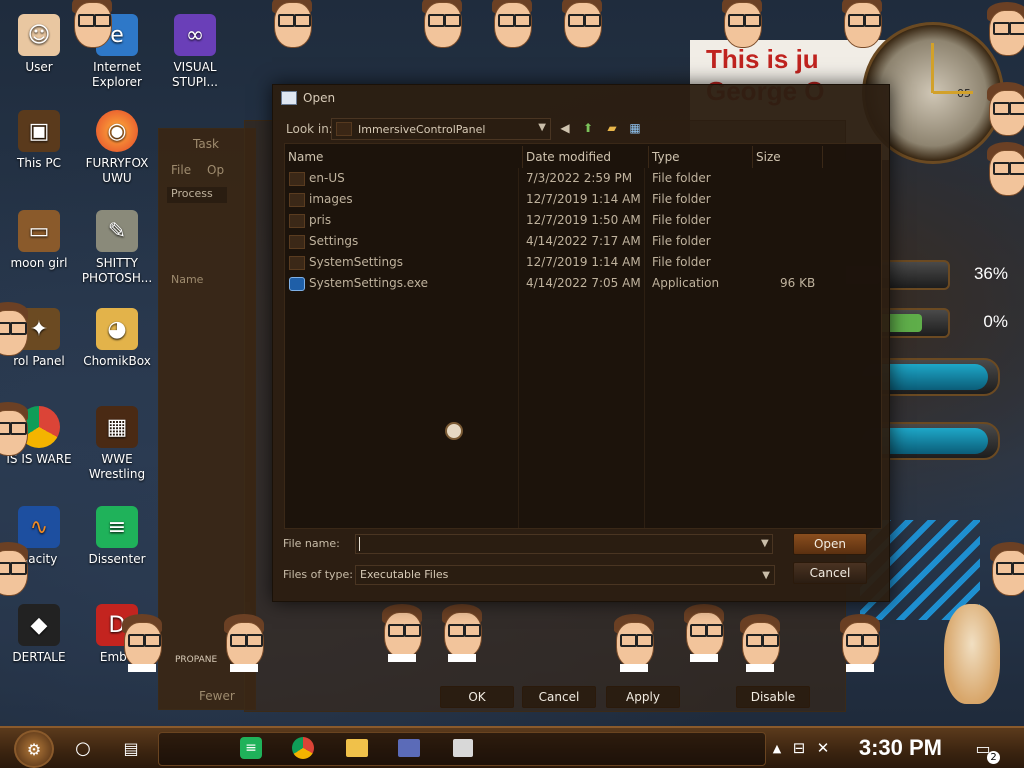 Image resolution: width=1024 pixels, height=768 pixels. I want to click on notification-count: 2, so click(993, 757).